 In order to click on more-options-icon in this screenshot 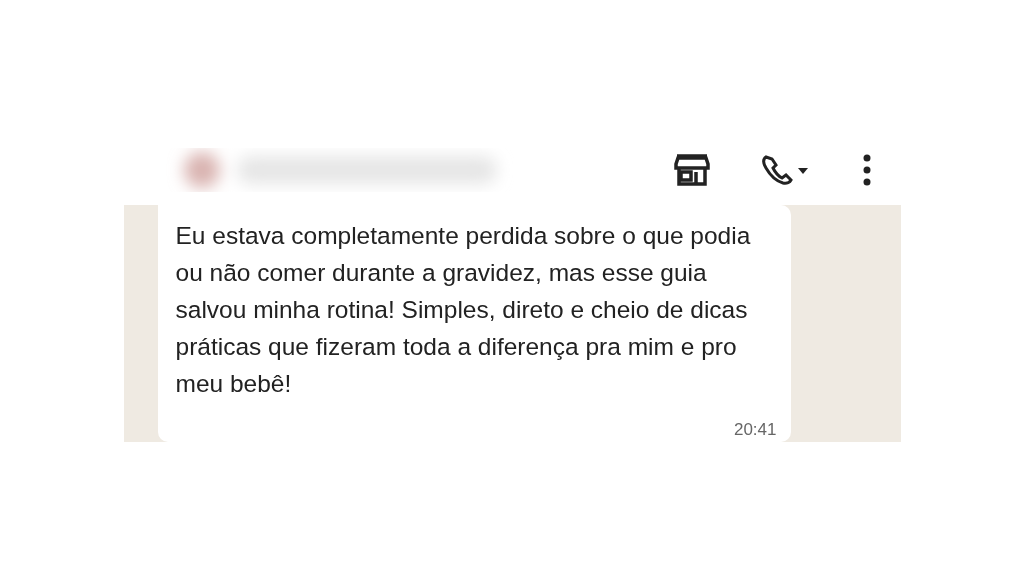, I will do `click(867, 170)`.